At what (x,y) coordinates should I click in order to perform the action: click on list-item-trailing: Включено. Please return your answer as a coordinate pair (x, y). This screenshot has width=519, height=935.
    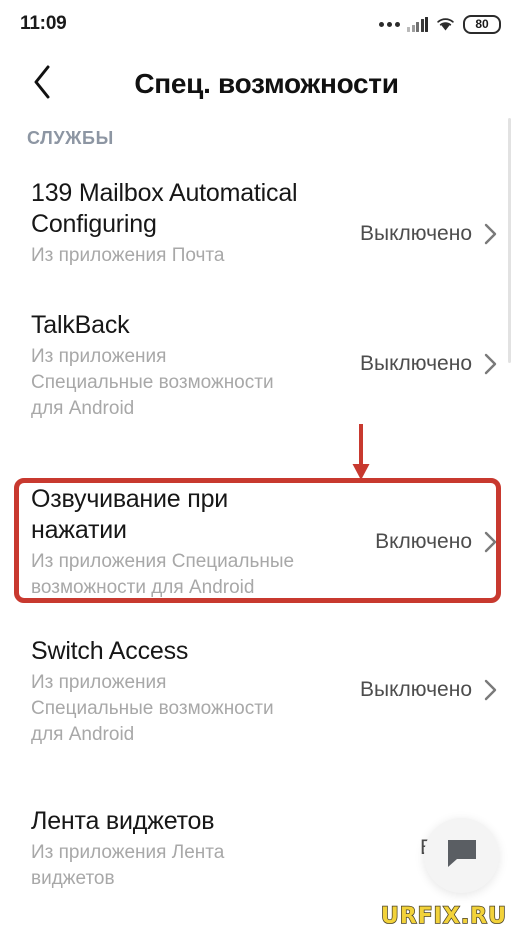
    Looking at the image, I should click on (436, 542).